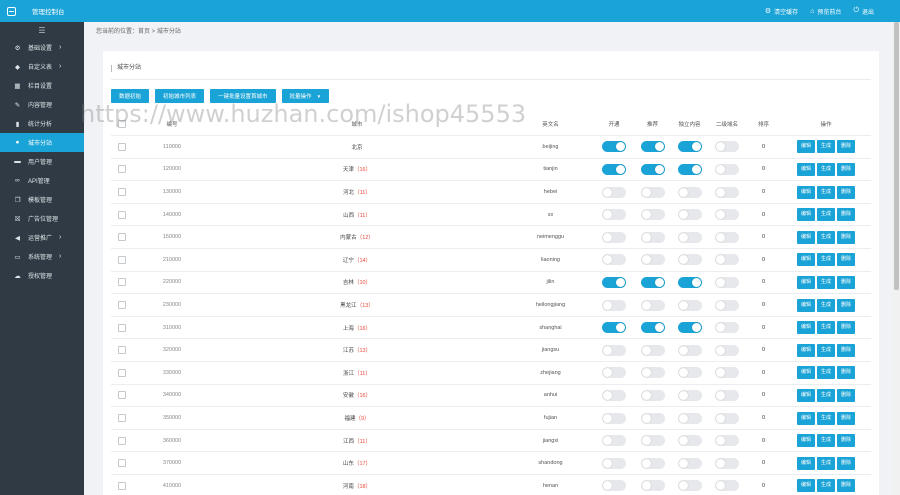 This screenshot has width=900, height=495. I want to click on city-name: 黑龙江, so click(348, 306).